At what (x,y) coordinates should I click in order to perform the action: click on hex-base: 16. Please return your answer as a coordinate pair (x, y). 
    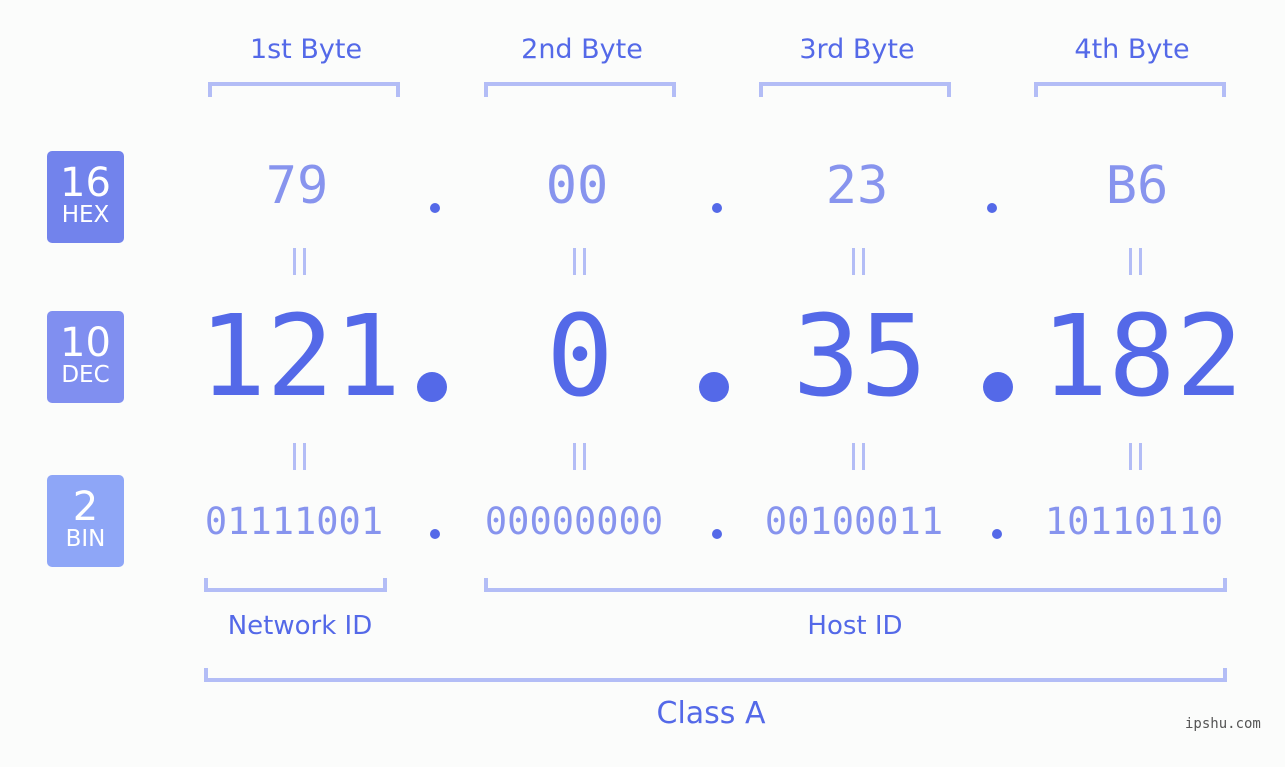
    Looking at the image, I should click on (85, 183).